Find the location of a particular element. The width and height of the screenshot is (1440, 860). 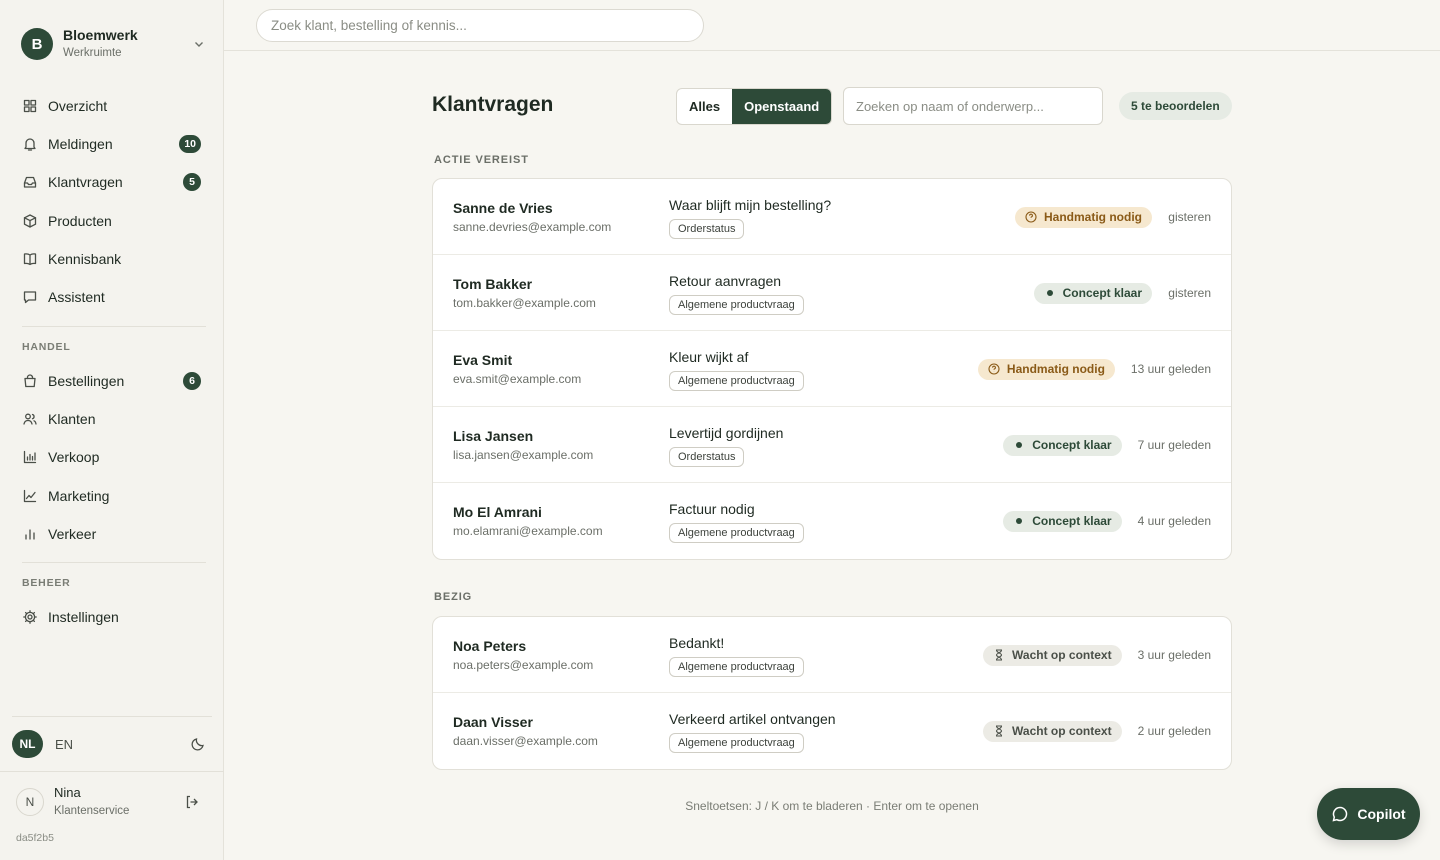

sidebar-item-label: Producten is located at coordinates (80, 220).